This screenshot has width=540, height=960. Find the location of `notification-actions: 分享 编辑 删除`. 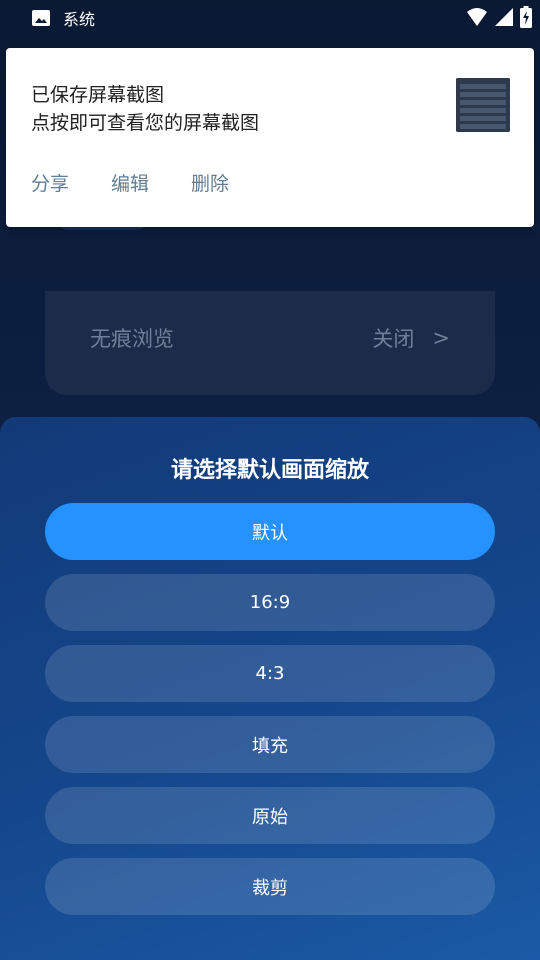

notification-actions: 分享 编辑 删除 is located at coordinates (130, 182).